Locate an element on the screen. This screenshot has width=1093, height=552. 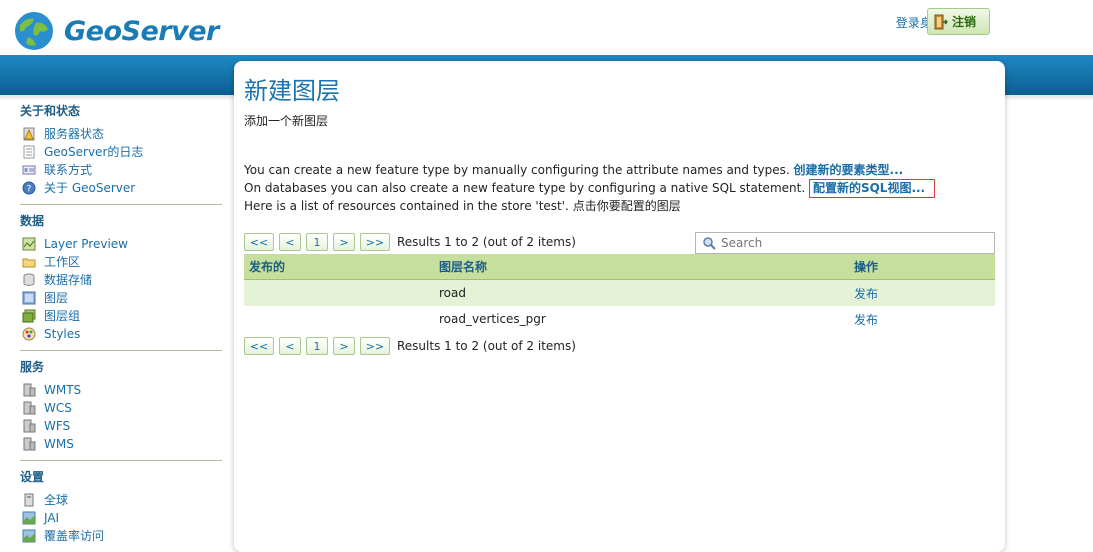
logo-text: GeoServer is located at coordinates (141, 31).